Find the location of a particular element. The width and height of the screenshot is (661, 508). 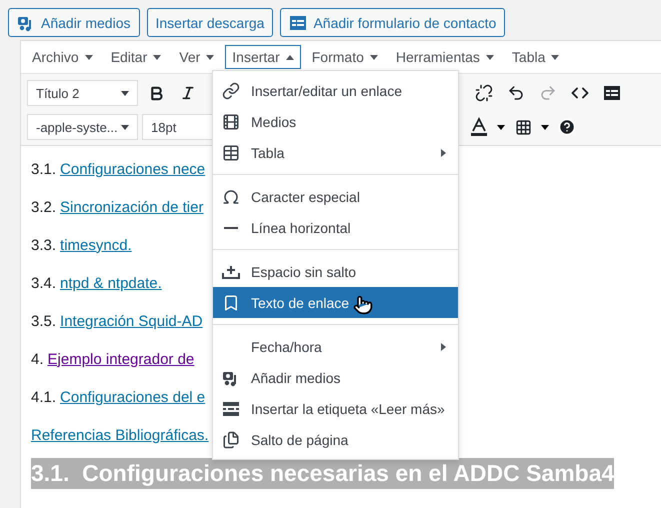

unlink-icon is located at coordinates (484, 93).